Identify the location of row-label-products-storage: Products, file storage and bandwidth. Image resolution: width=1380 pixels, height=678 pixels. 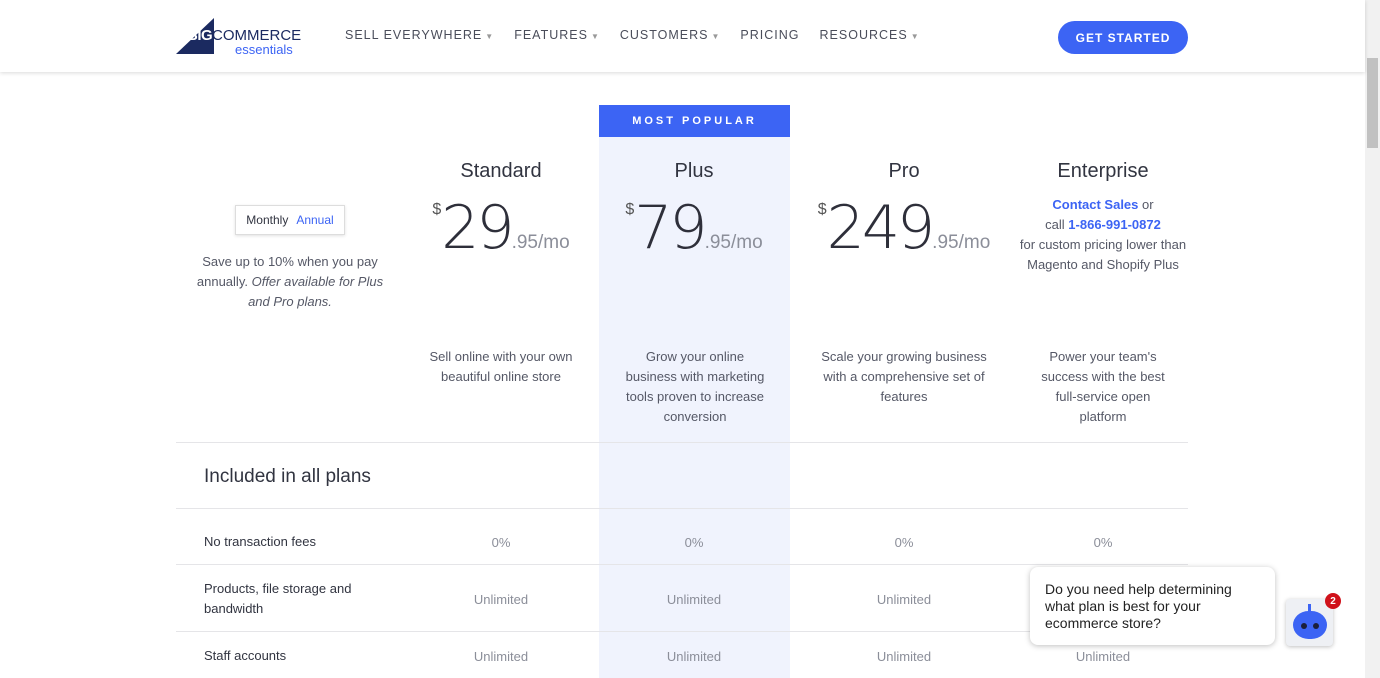
(278, 598).